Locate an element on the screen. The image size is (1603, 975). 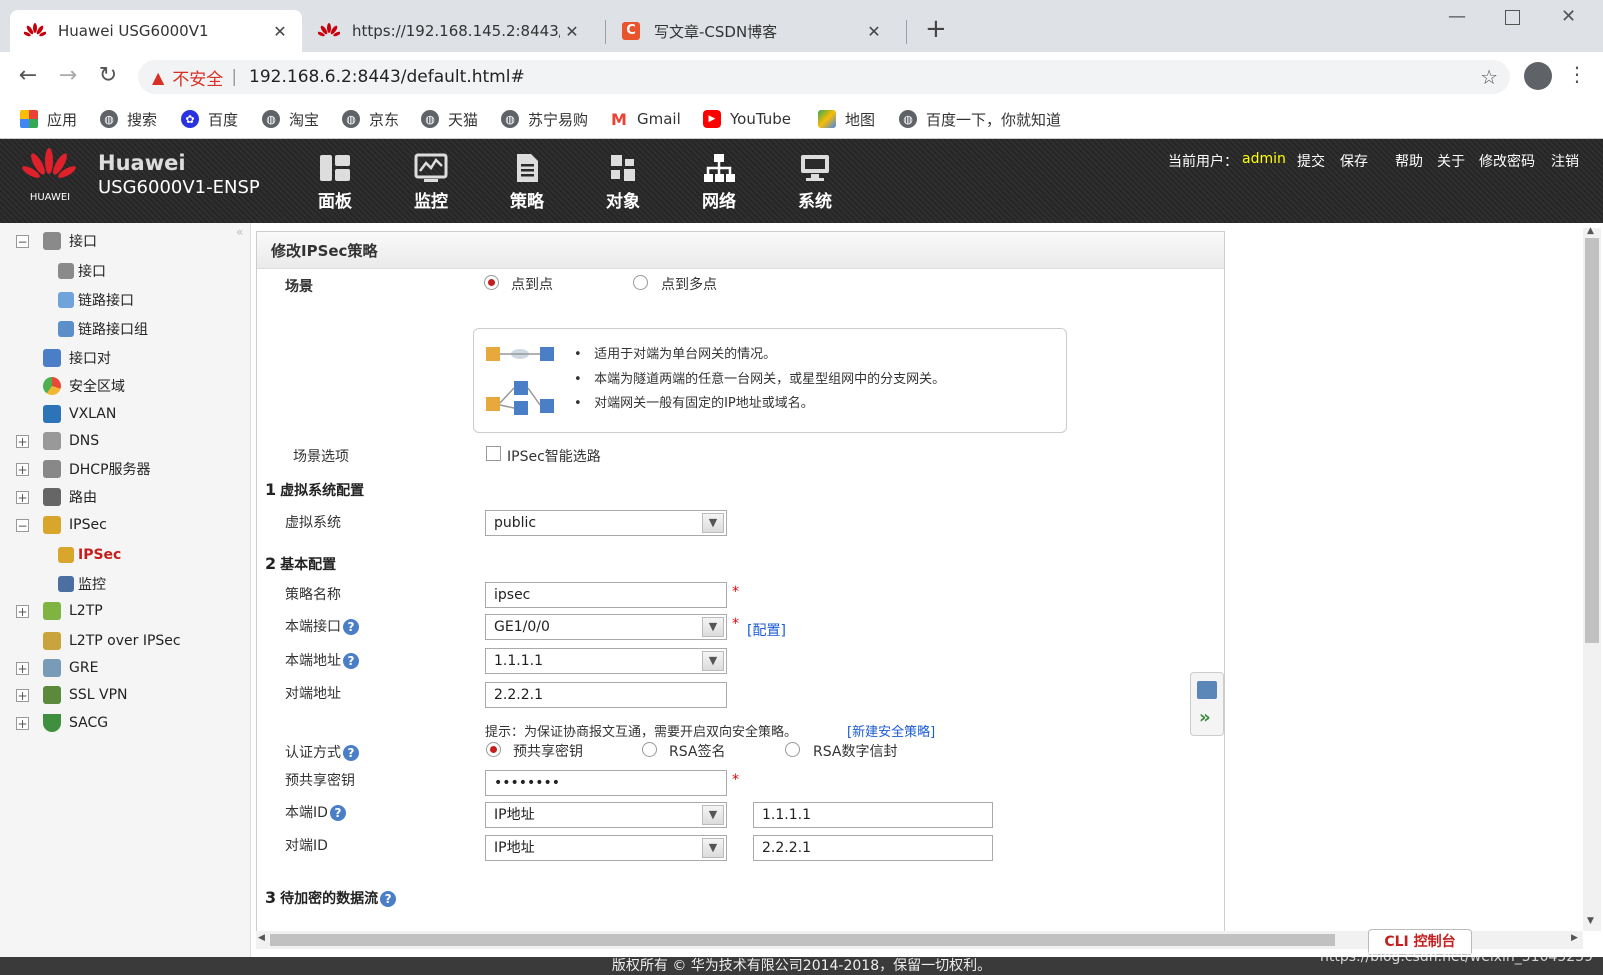
tree-item-ssl-vpn: + SSL VPN is located at coordinates (72, 695).